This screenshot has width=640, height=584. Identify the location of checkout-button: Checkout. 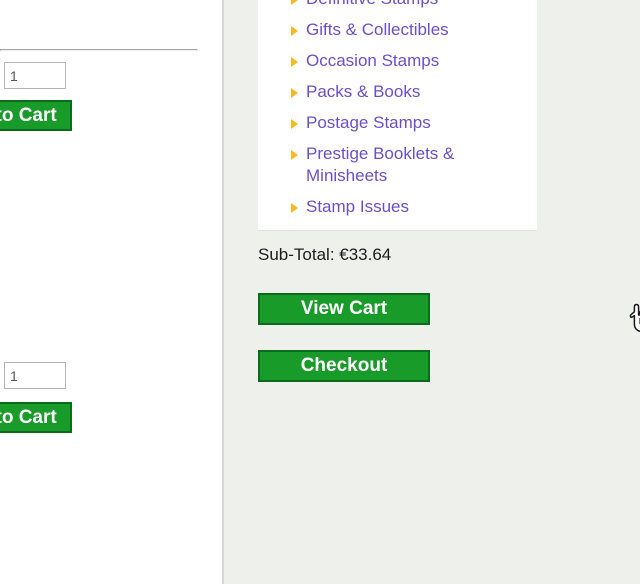
(344, 366).